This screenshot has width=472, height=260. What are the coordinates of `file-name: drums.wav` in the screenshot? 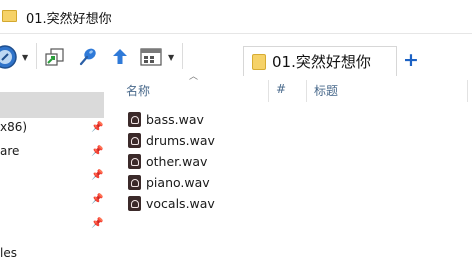 It's located at (180, 140).